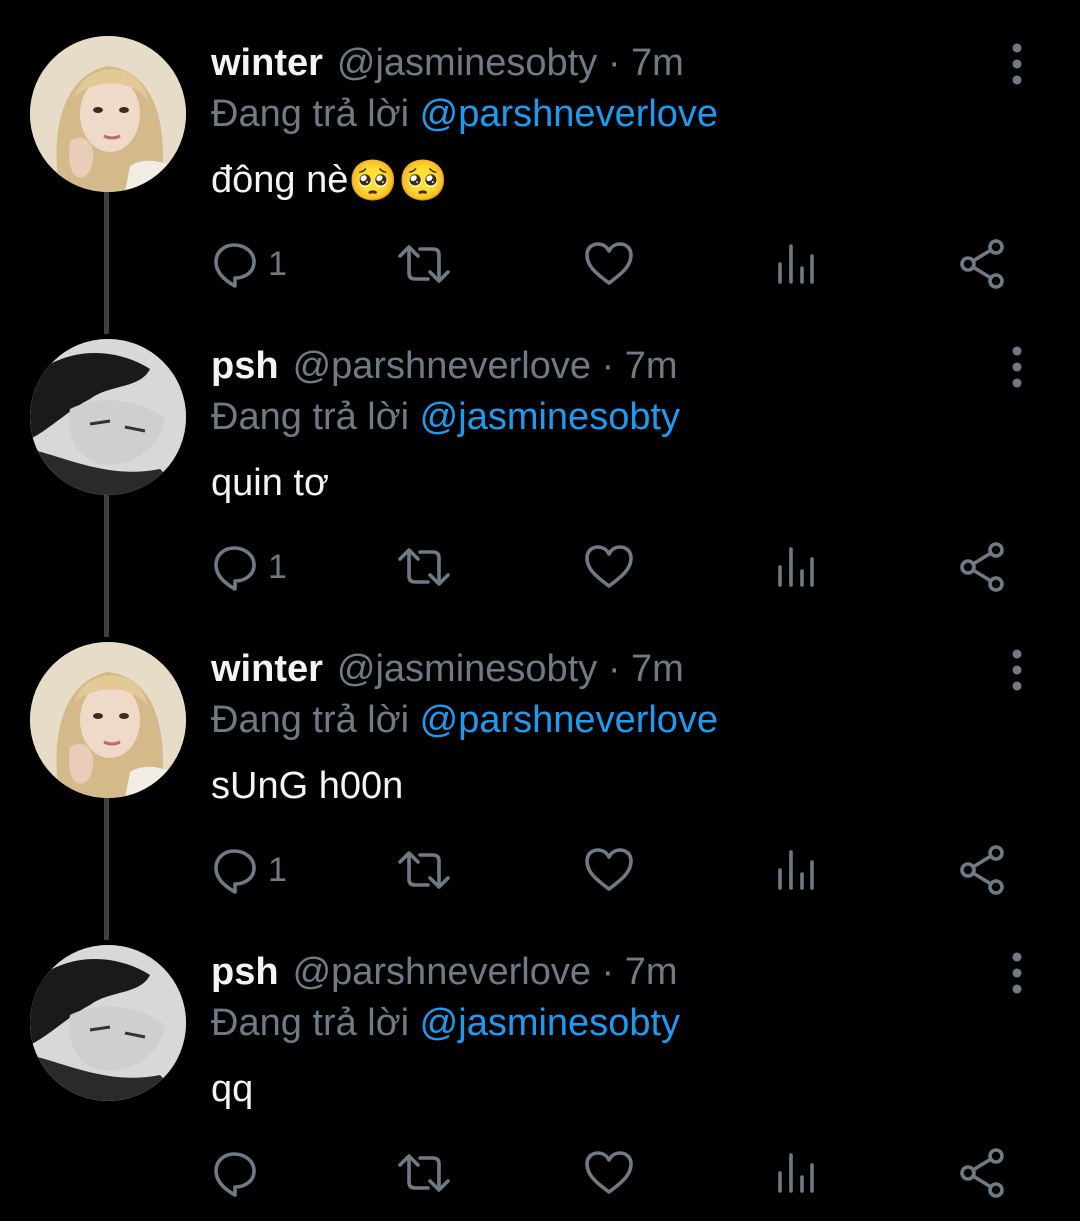  Describe the element at coordinates (398, 181) in the screenshot. I see `pleading-face-emoji: 🥺🥺` at that location.